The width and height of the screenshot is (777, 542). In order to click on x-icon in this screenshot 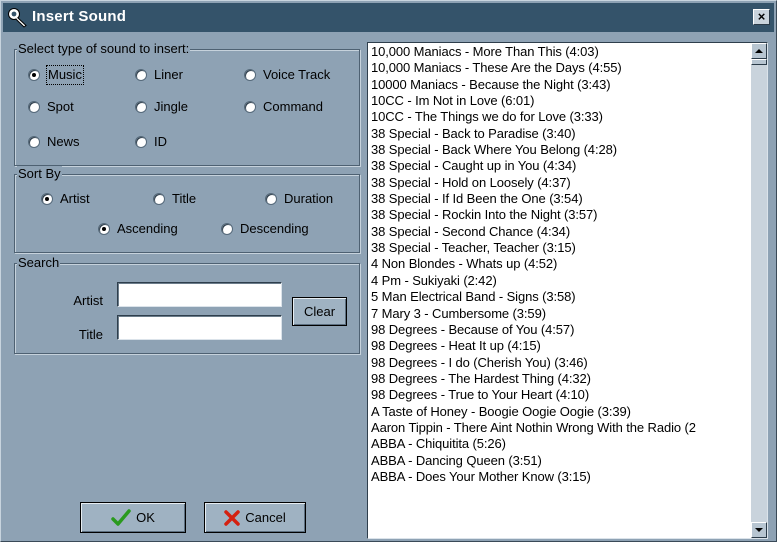, I will do `click(232, 517)`.